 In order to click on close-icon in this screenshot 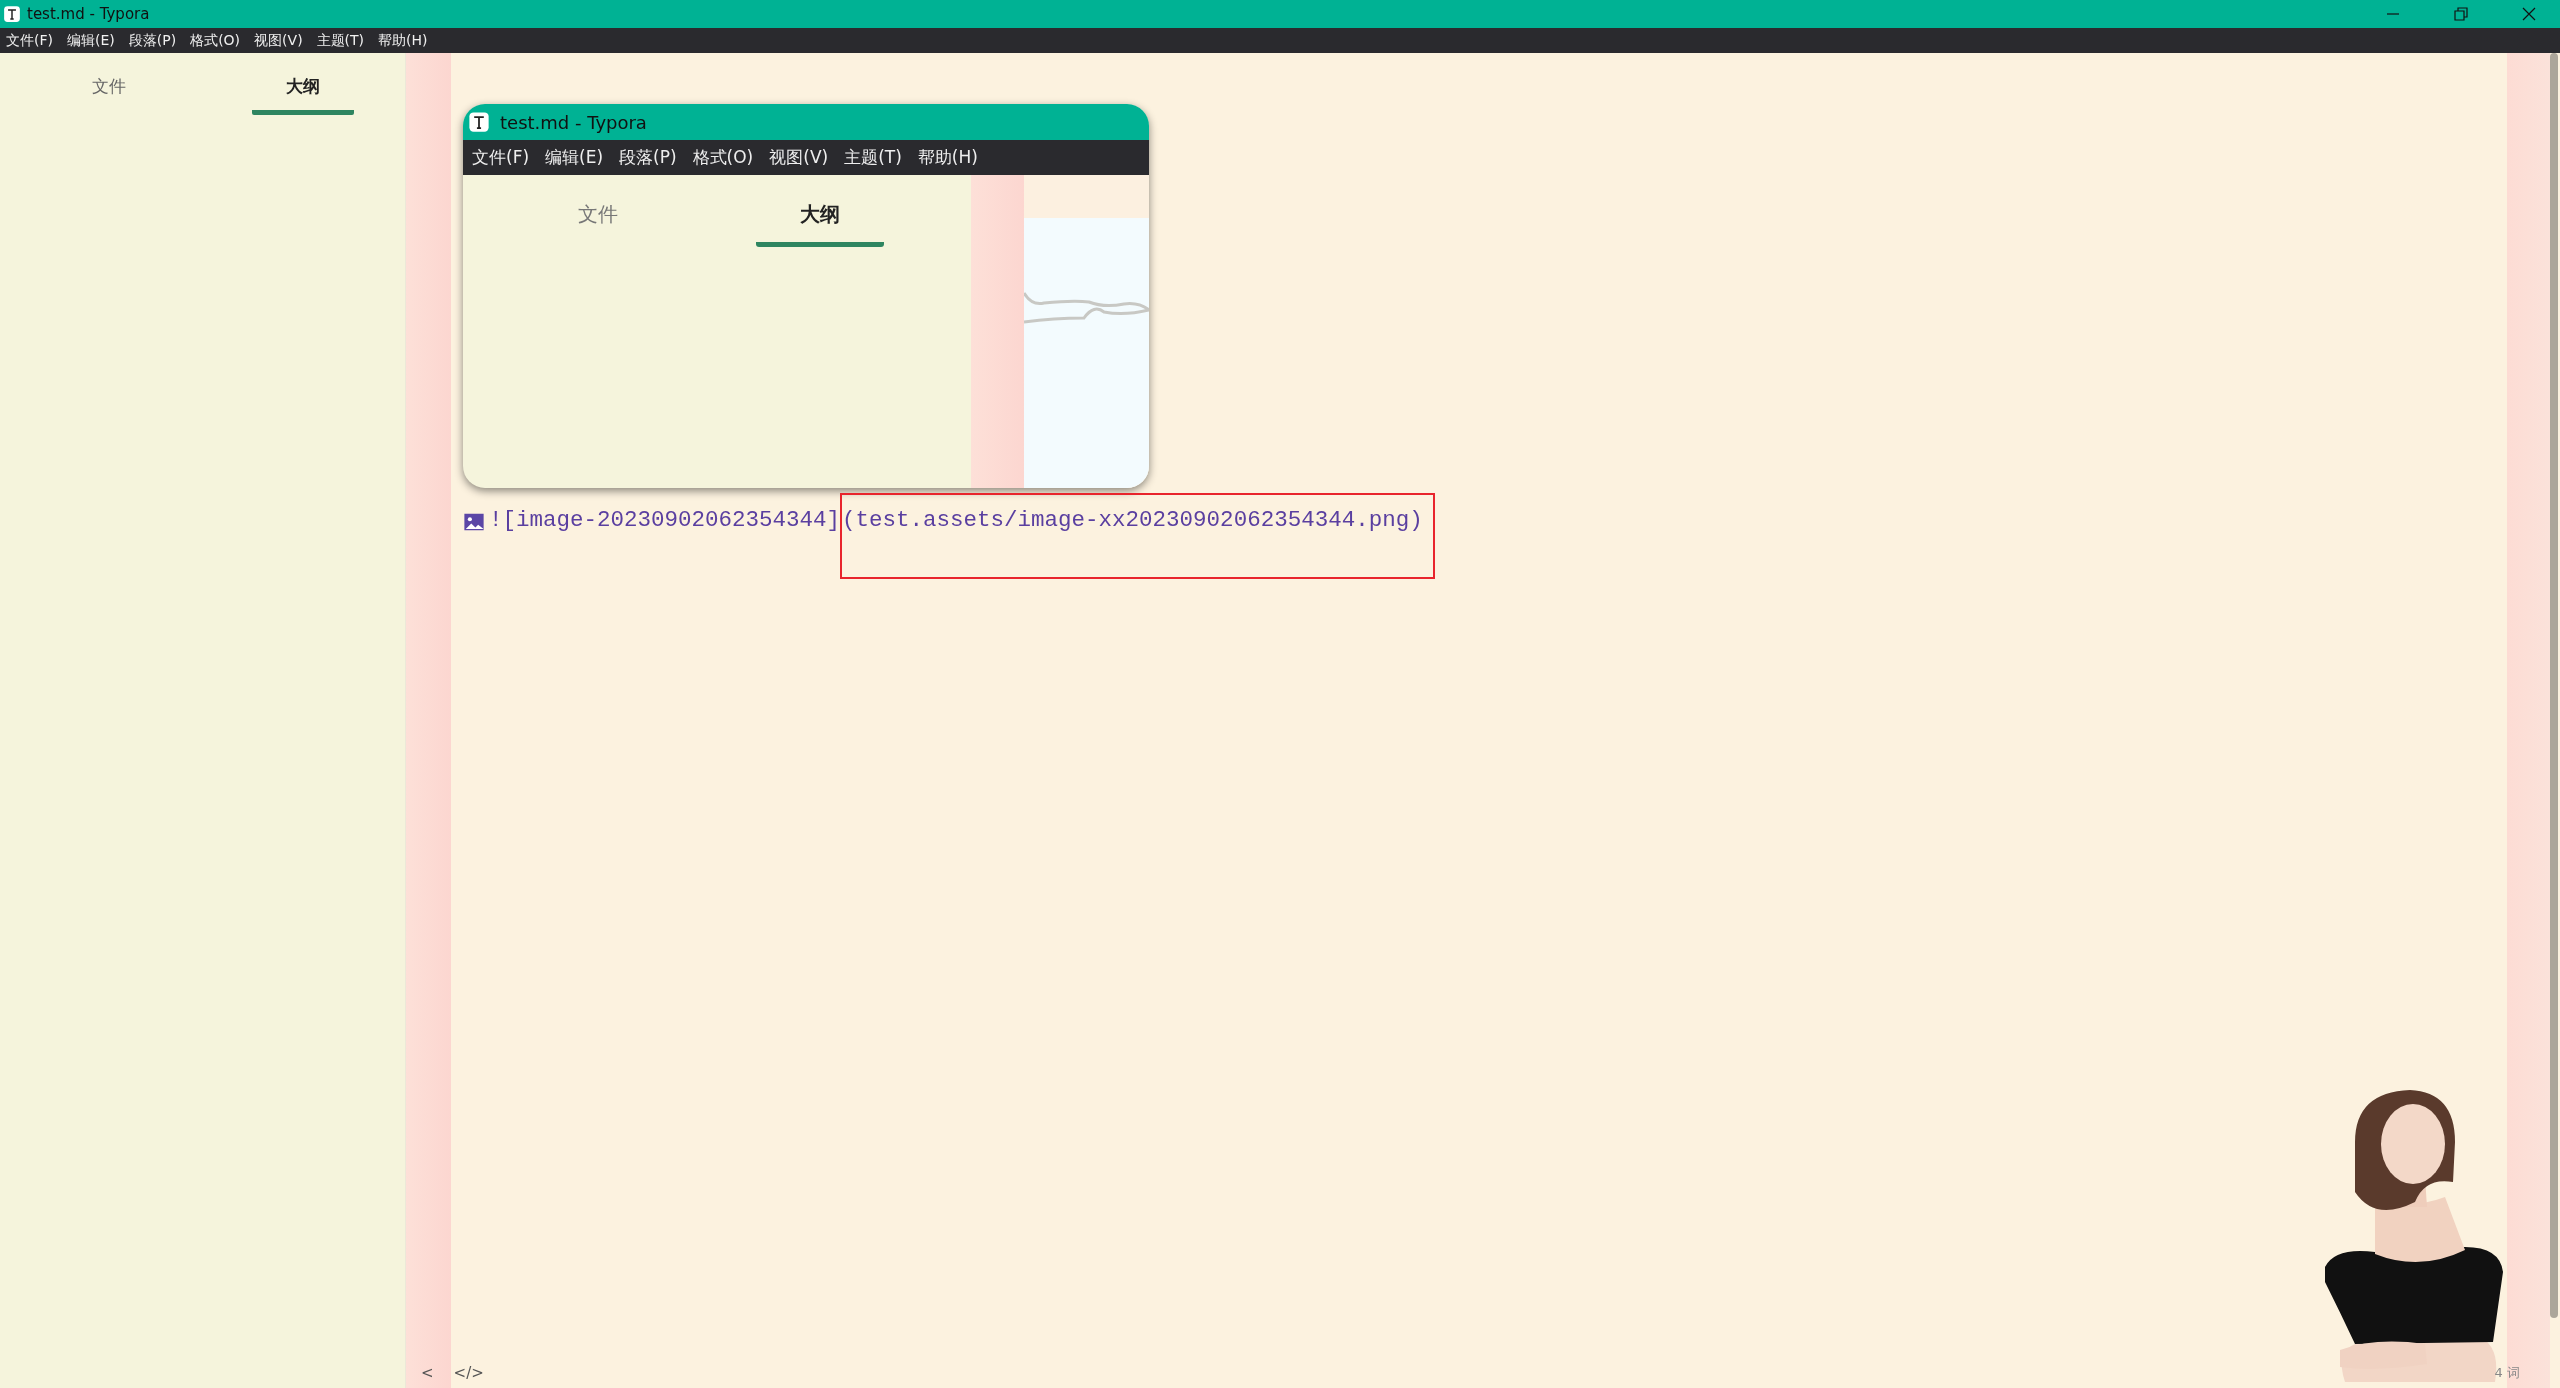, I will do `click(2529, 14)`.